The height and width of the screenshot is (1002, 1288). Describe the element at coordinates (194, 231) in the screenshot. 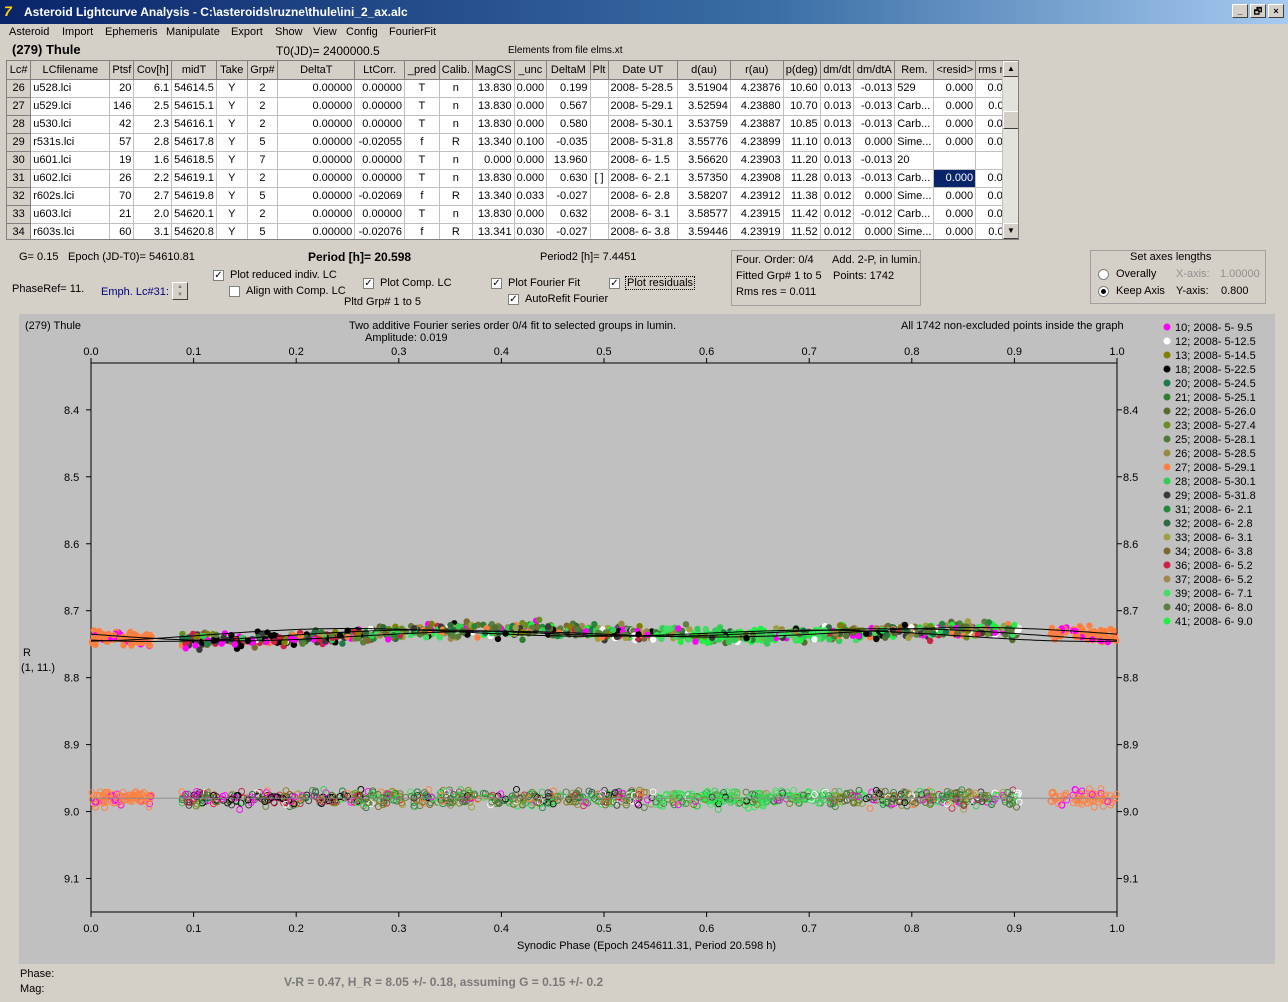

I see `table-cell: 54620.8` at that location.